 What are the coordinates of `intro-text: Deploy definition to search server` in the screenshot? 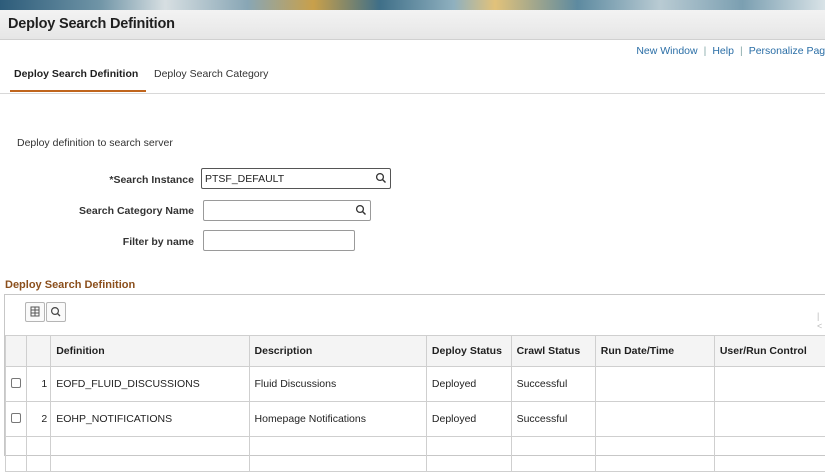 It's located at (95, 143).